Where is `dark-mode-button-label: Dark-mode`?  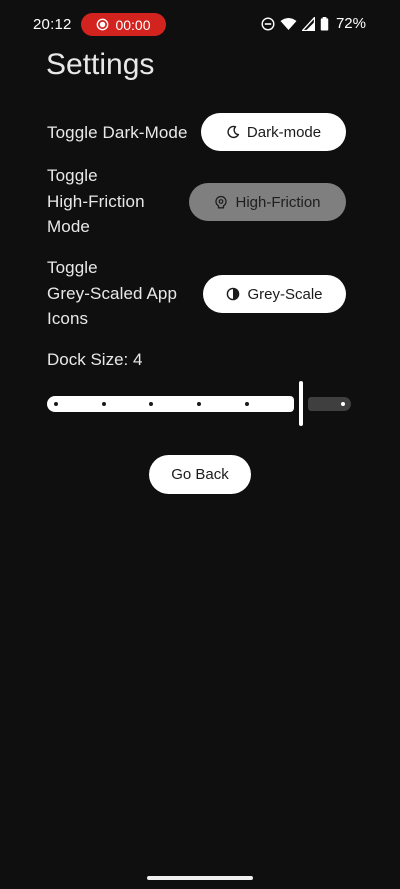
dark-mode-button-label: Dark-mode is located at coordinates (284, 132).